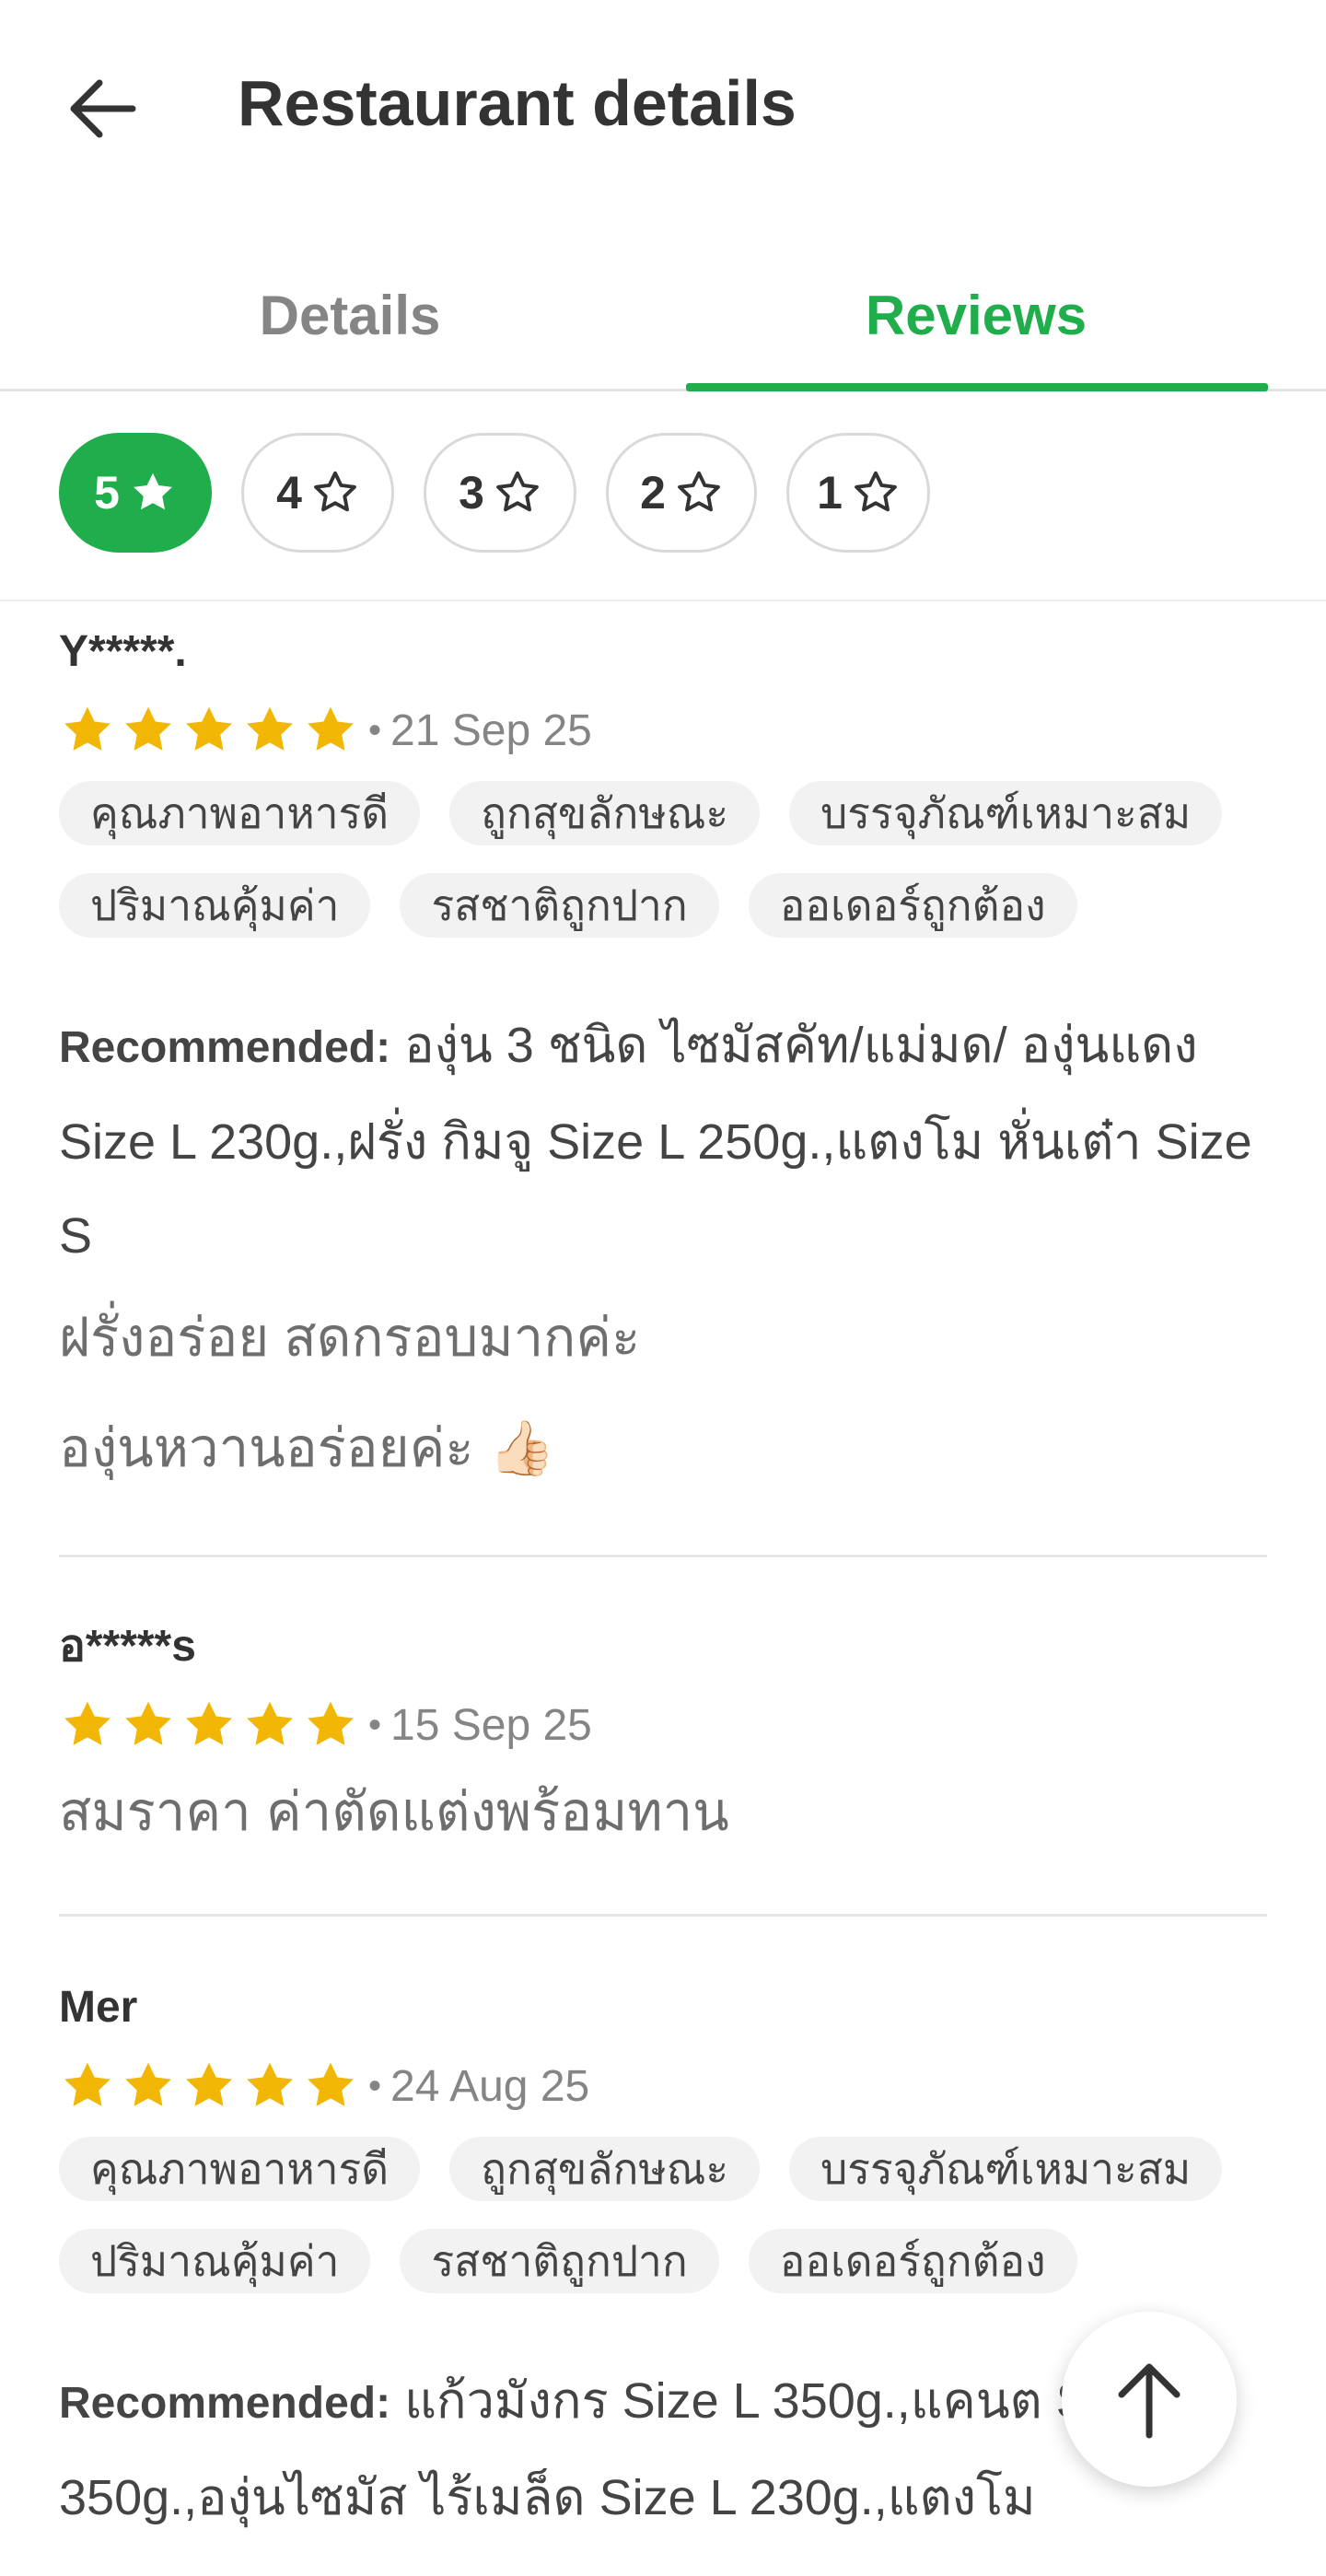  What do you see at coordinates (491, 730) in the screenshot?
I see `review-date: 21 Sep 25` at bounding box center [491, 730].